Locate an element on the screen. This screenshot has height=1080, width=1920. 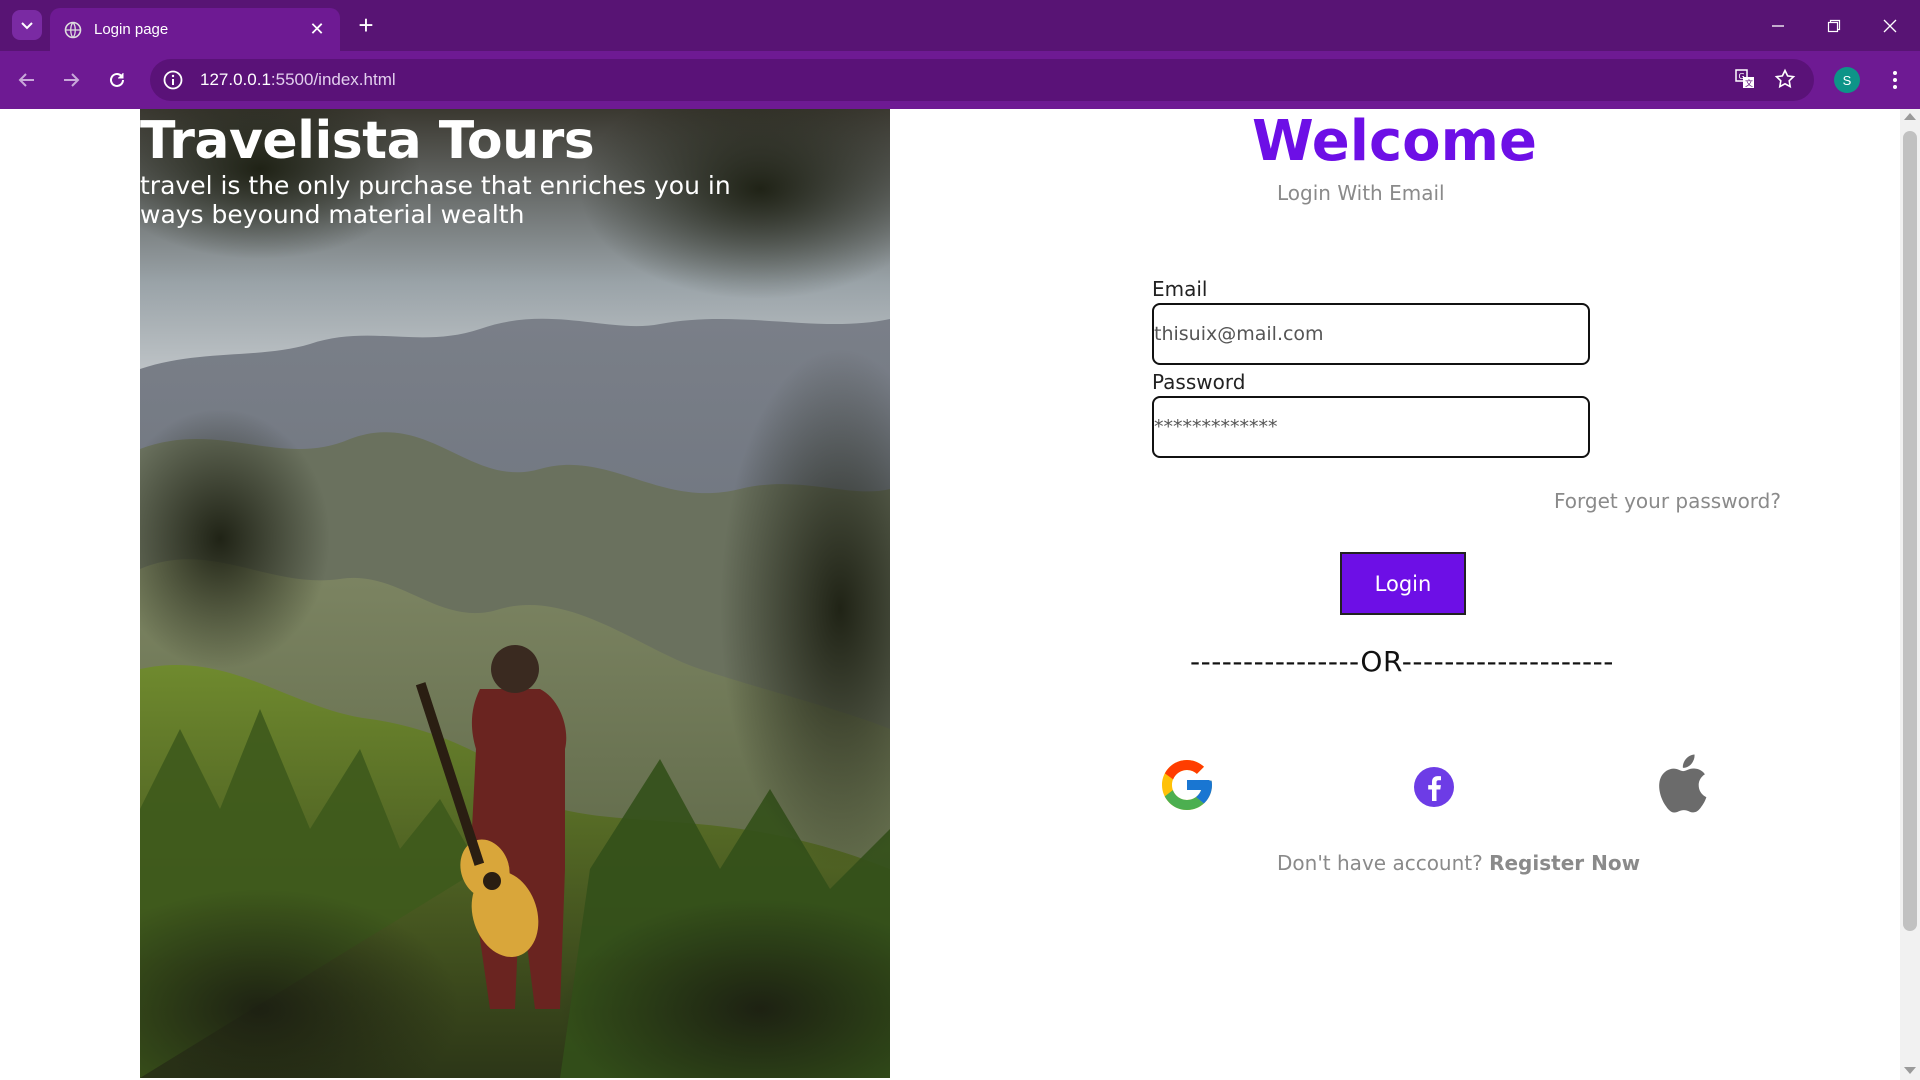
email-field is located at coordinates (1371, 334).